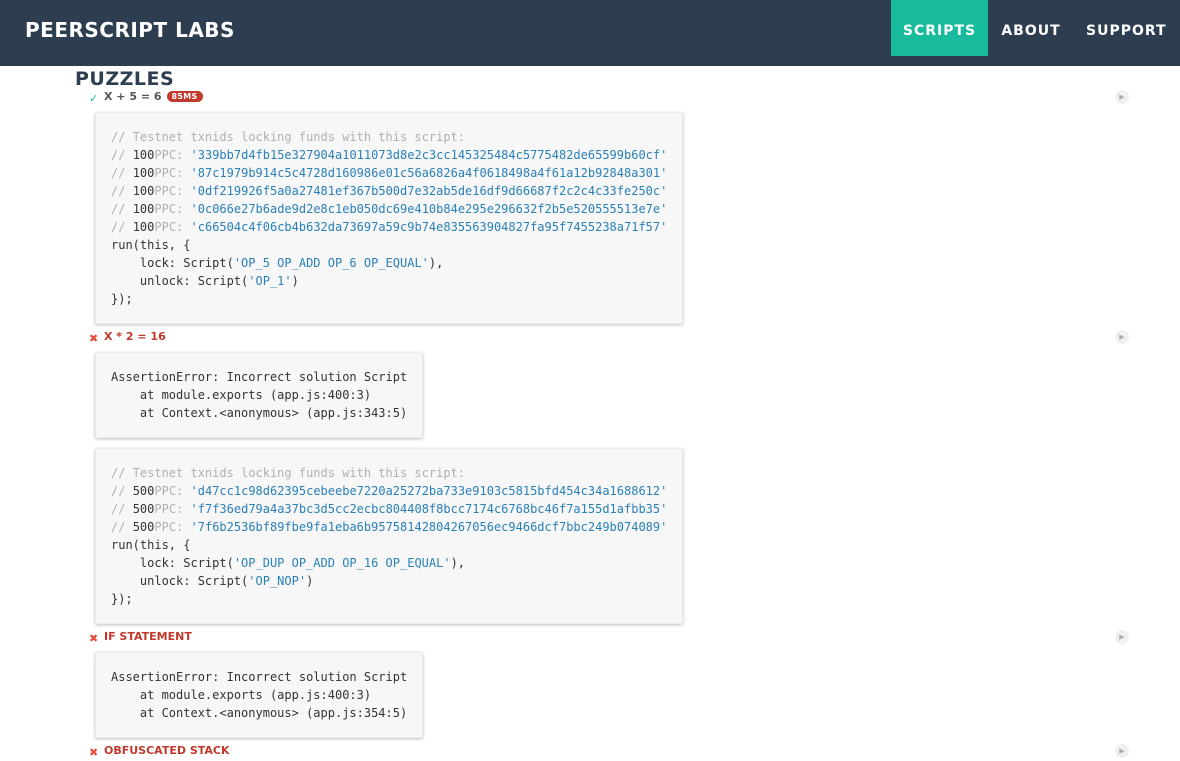 The image size is (1180, 761). I want to click on test-title: X + 5 = 6 85MS, so click(153, 96).